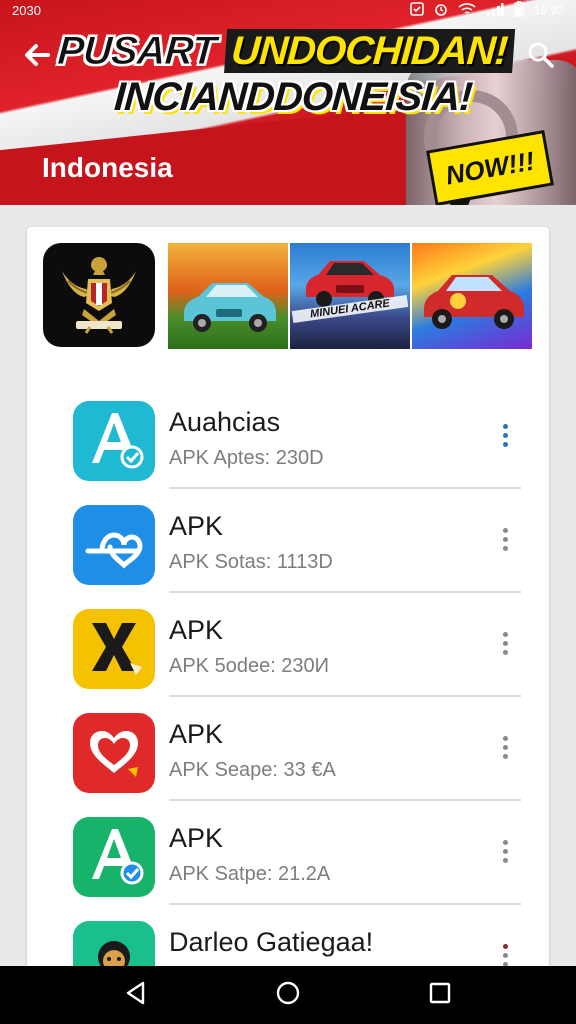  I want to click on circle-home-icon, so click(288, 995).